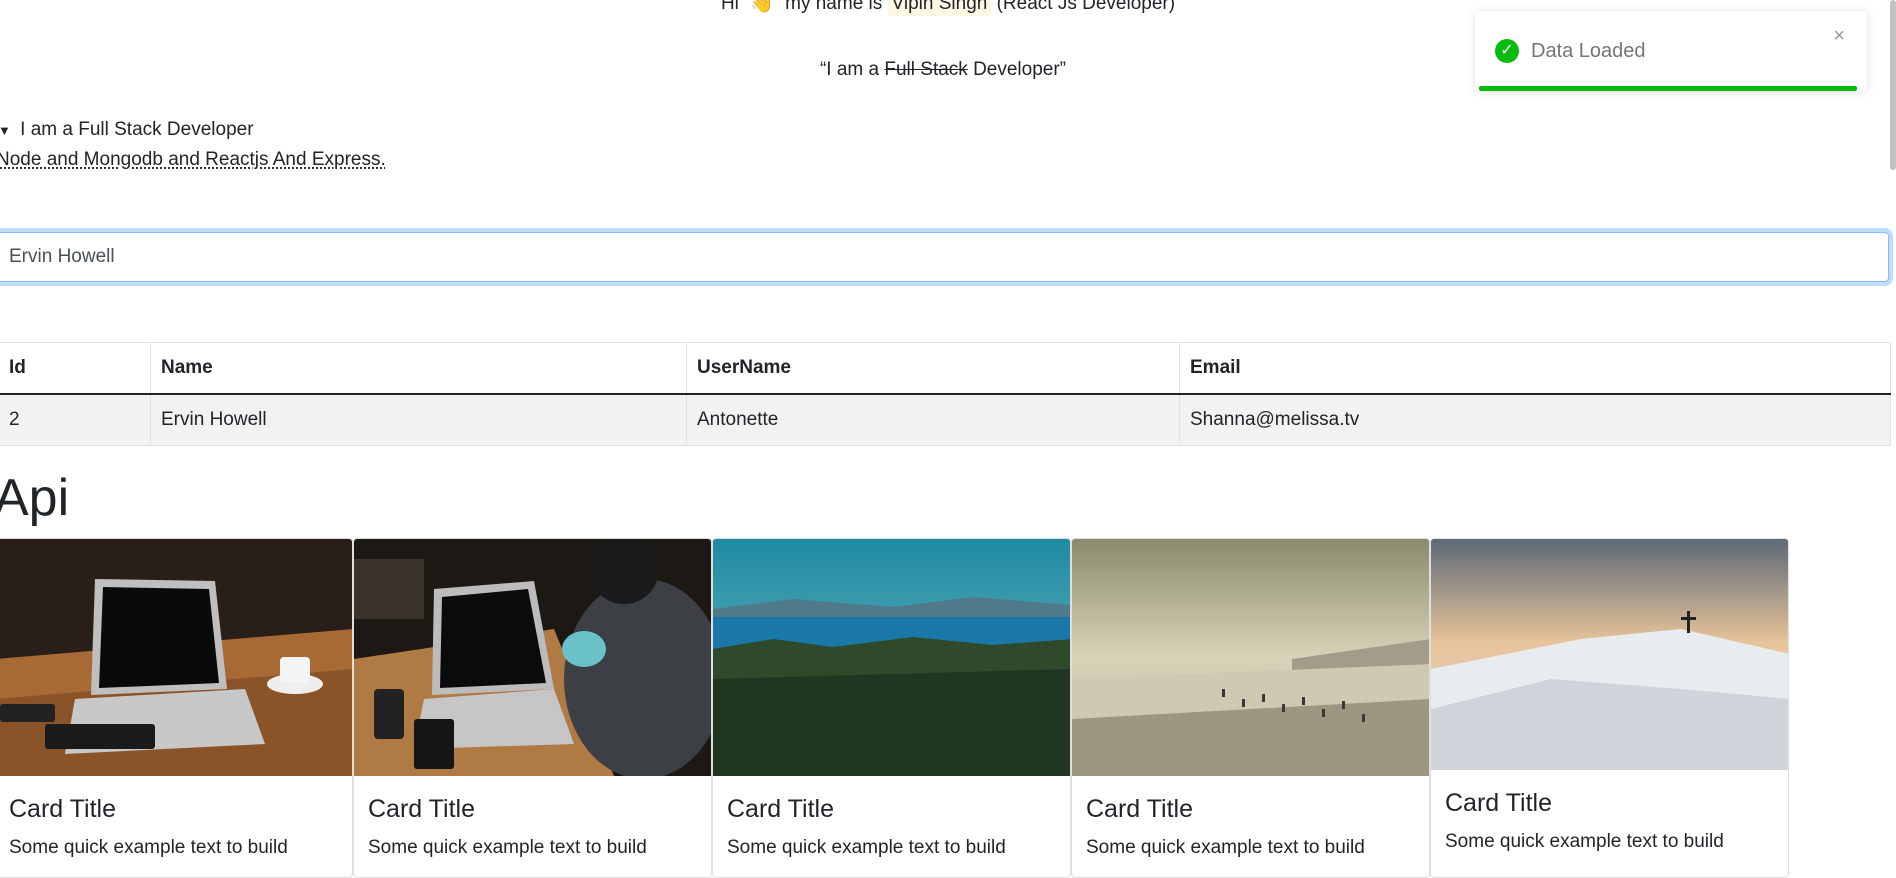 The height and width of the screenshot is (878, 1896). Describe the element at coordinates (1086, 7) in the screenshot. I see `greeting-suffix: (React Js Developer)` at that location.